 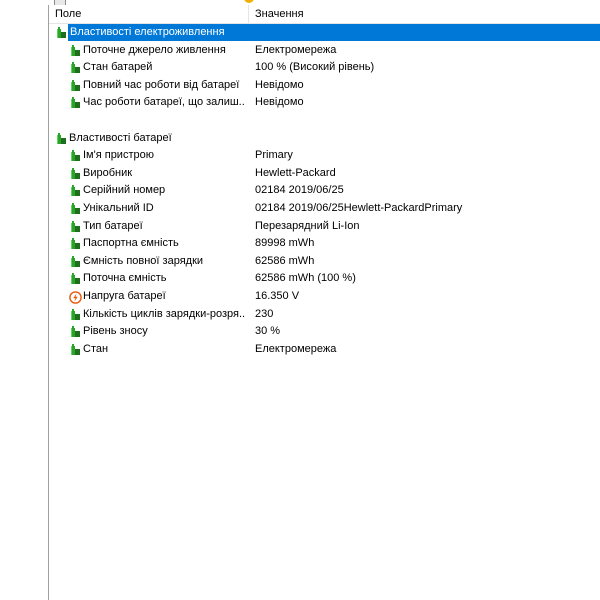 I want to click on property-value: 02184 2019/06/25, so click(x=299, y=190).